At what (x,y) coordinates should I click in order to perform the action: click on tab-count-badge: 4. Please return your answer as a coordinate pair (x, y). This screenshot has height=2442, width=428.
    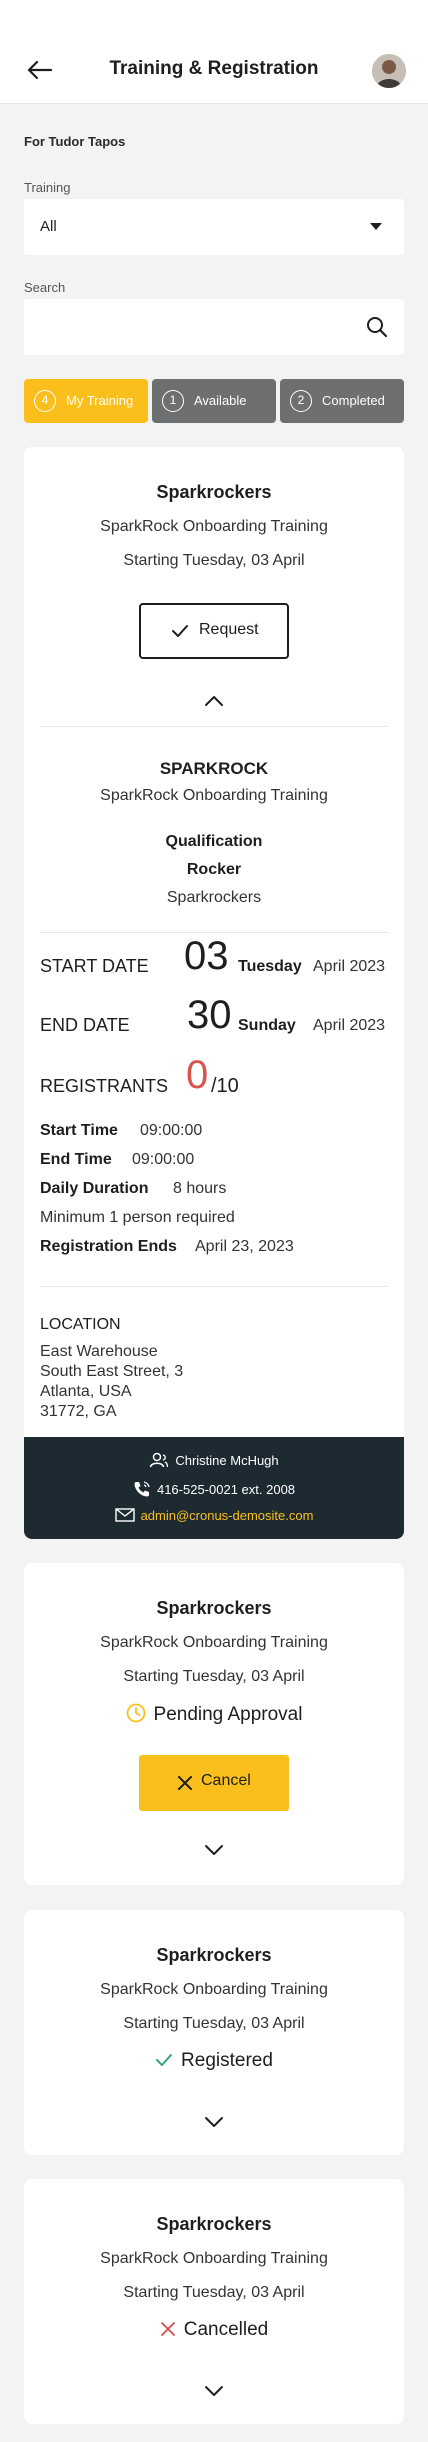
    Looking at the image, I should click on (45, 401).